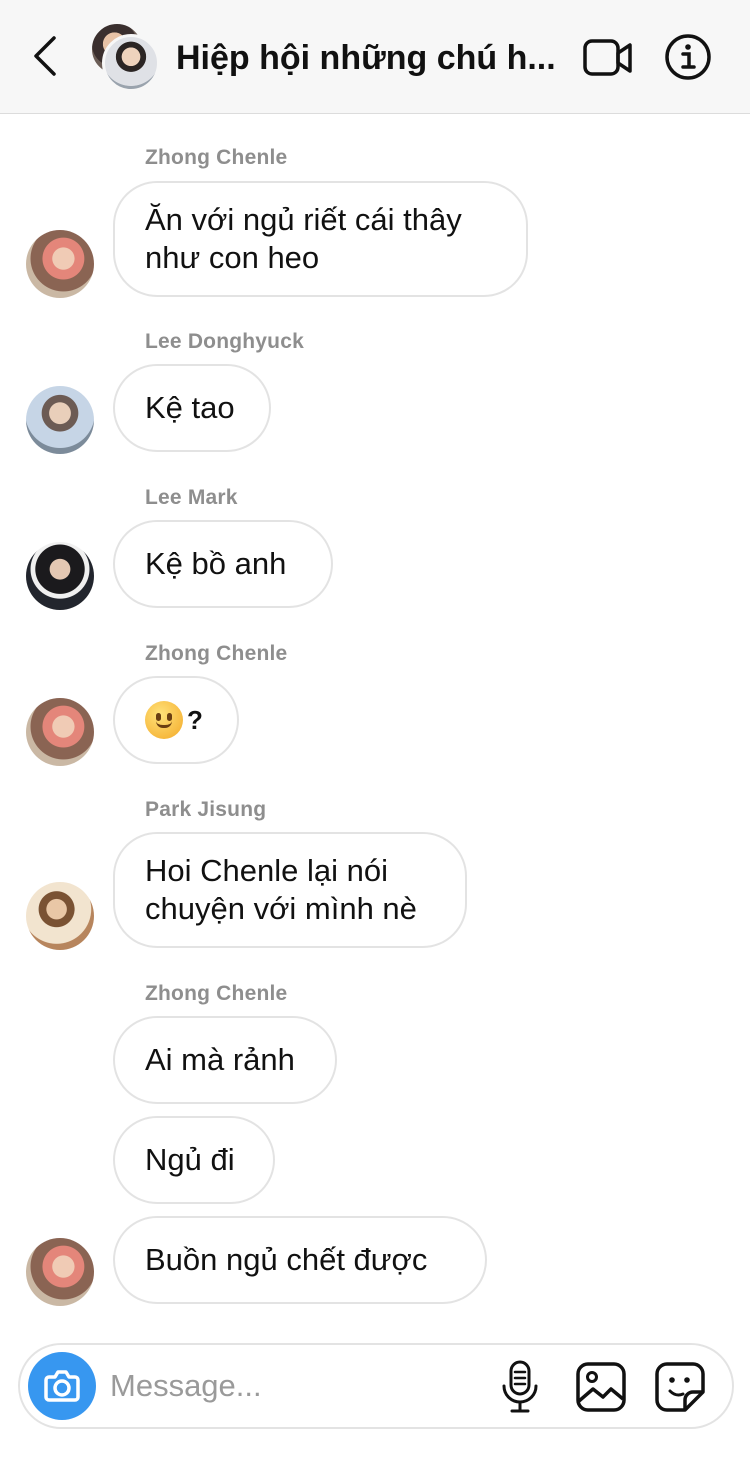 The image size is (750, 1466). Describe the element at coordinates (286, 1259) in the screenshot. I see `message-text: Buồn ngủ chết được` at that location.